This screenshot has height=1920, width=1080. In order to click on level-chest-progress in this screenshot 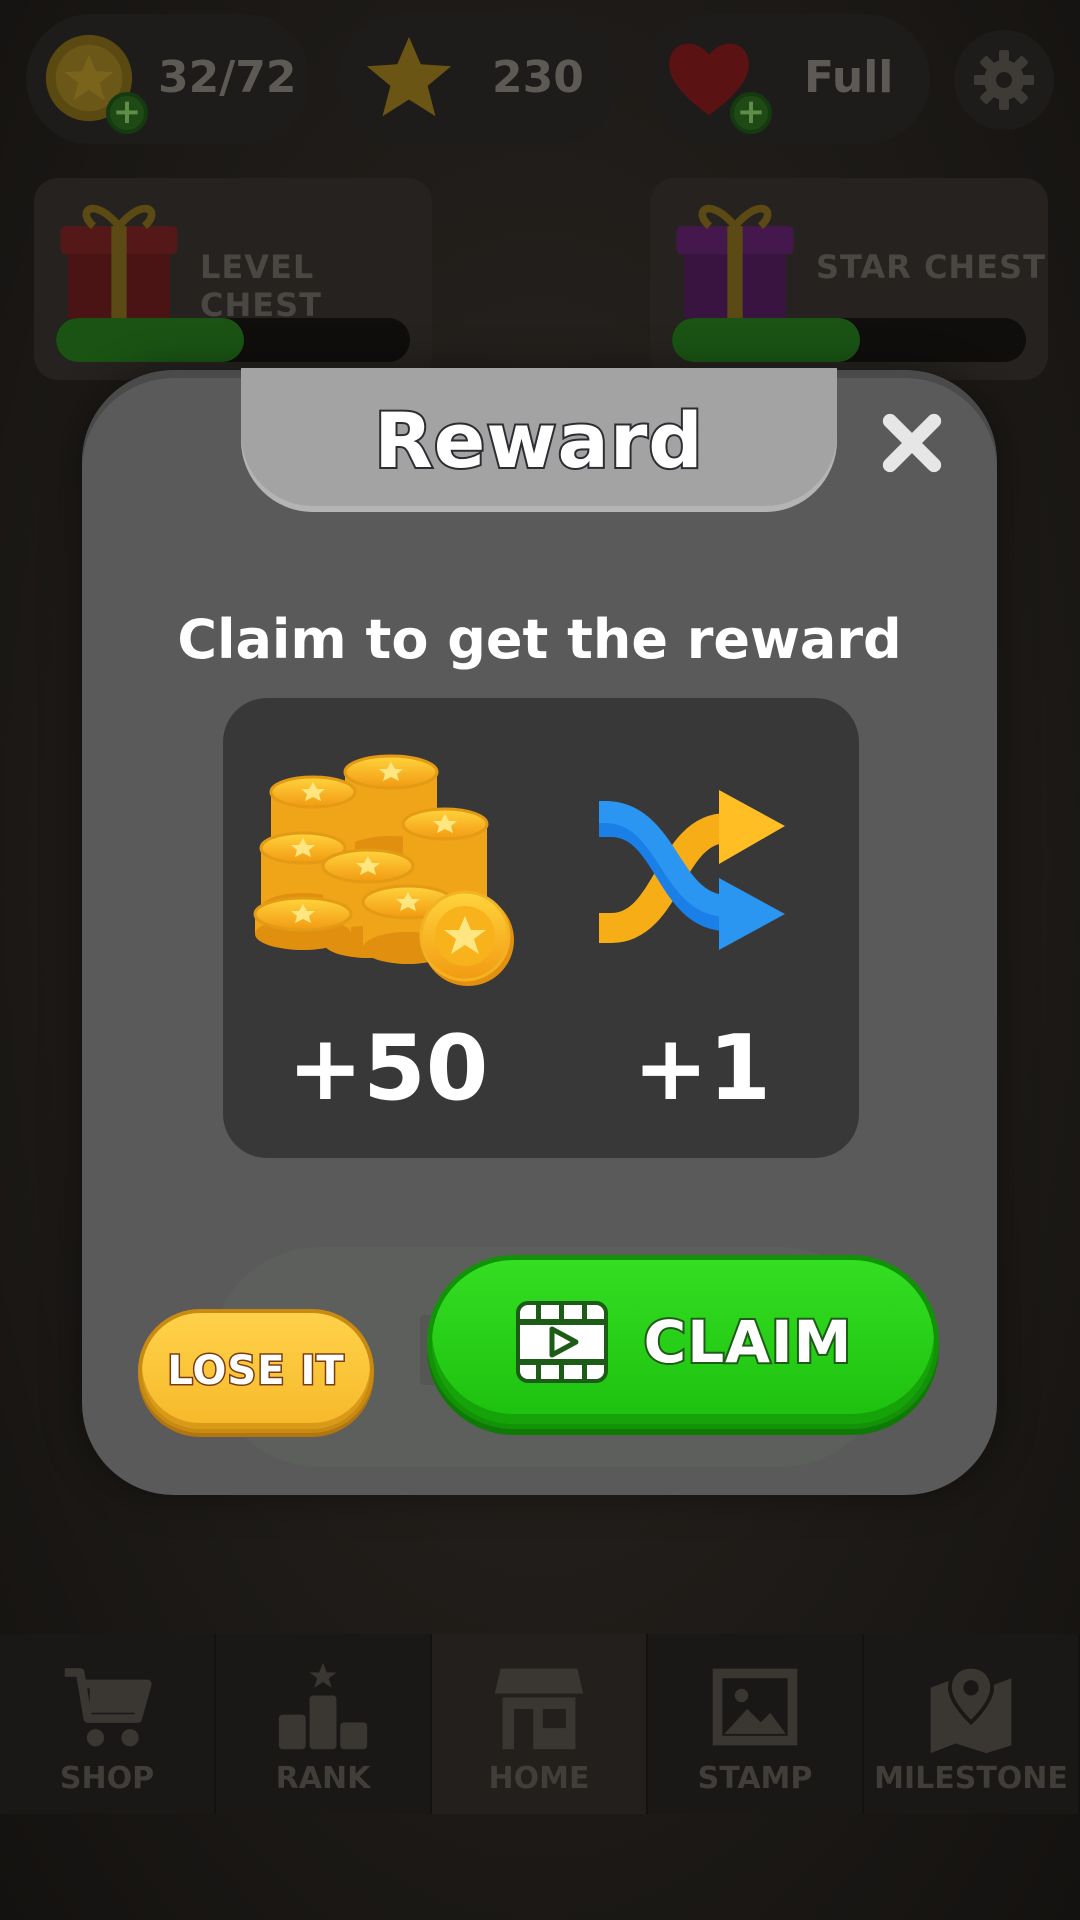, I will do `click(233, 340)`.